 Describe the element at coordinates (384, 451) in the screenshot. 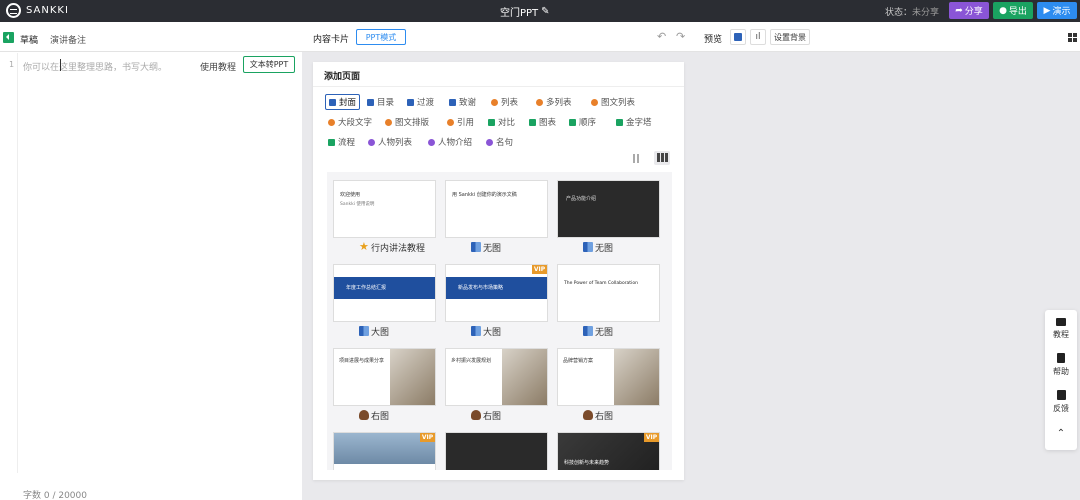

I see `template-thumbnail: 城市发展规划报告VIP` at that location.